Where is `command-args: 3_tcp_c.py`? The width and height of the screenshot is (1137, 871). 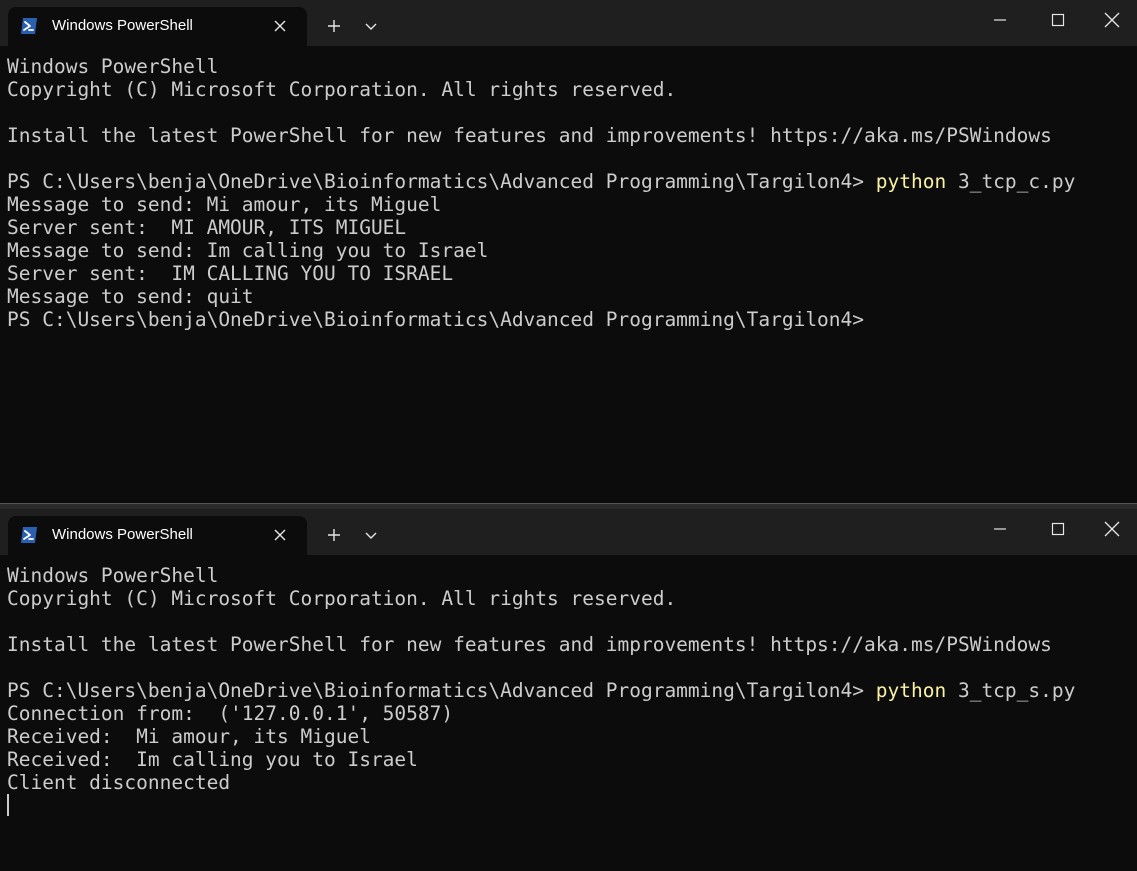 command-args: 3_tcp_c.py is located at coordinates (1011, 181).